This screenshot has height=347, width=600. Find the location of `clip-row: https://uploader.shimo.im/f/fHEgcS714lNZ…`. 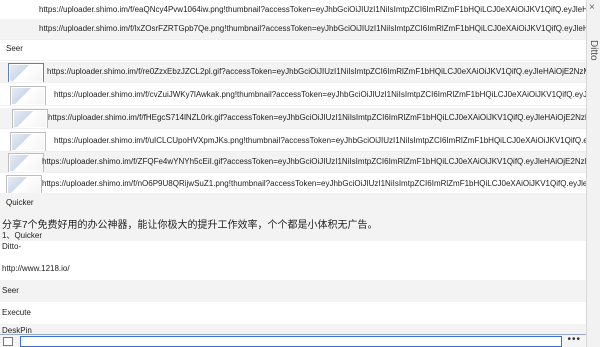

clip-row: https://uploader.shimo.im/f/fHEgcS714lNZ… is located at coordinates (293, 118).